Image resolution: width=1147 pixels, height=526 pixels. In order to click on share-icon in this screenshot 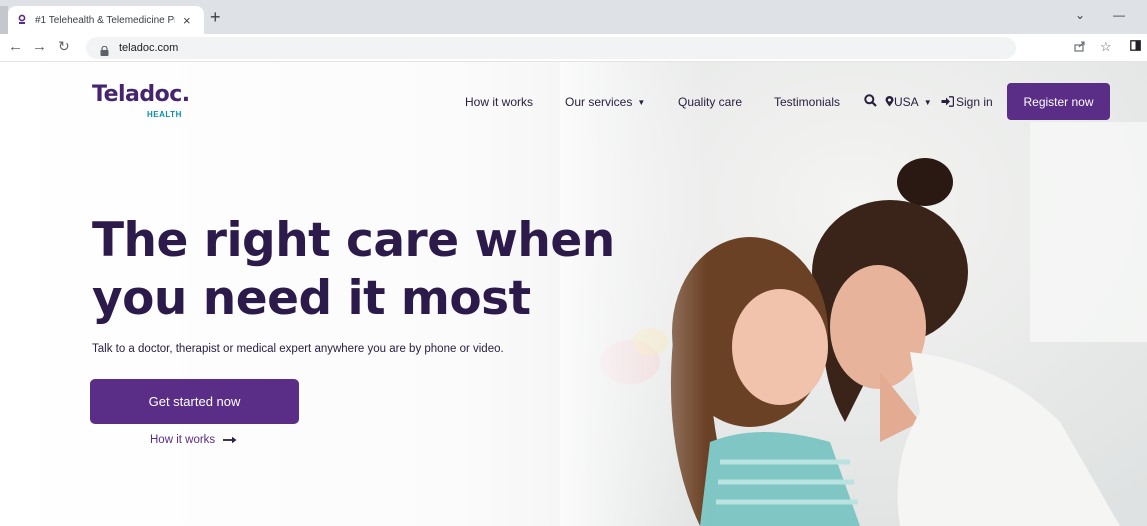, I will do `click(1080, 47)`.